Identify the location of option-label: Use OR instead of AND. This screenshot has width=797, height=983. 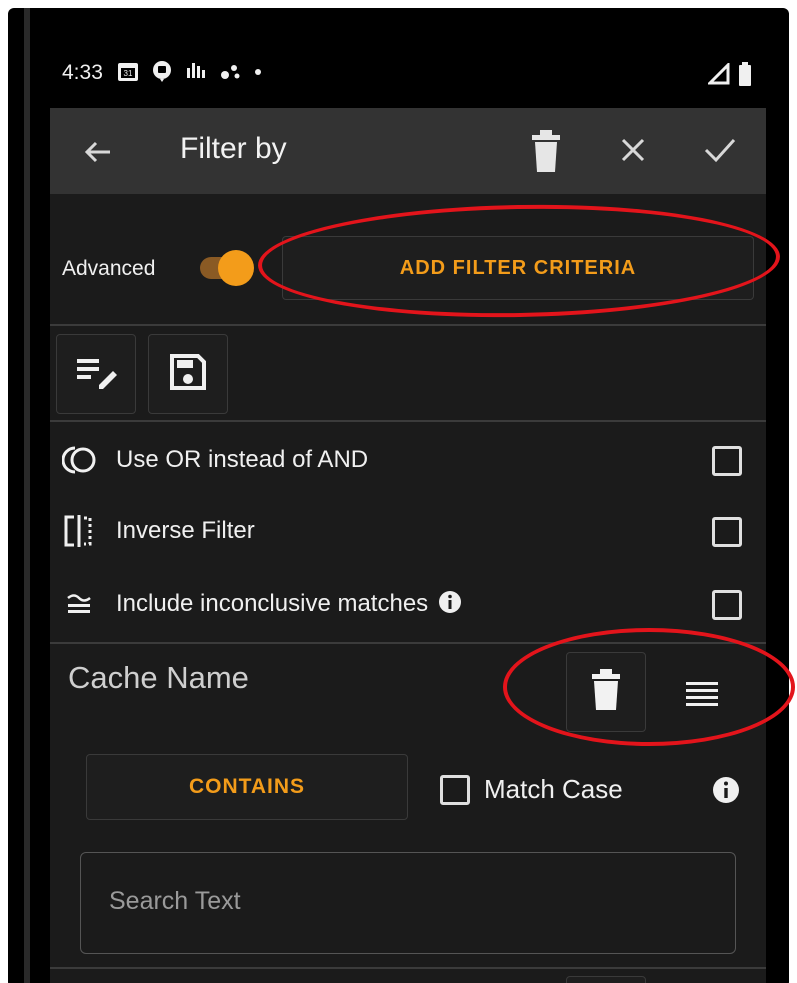
(242, 459).